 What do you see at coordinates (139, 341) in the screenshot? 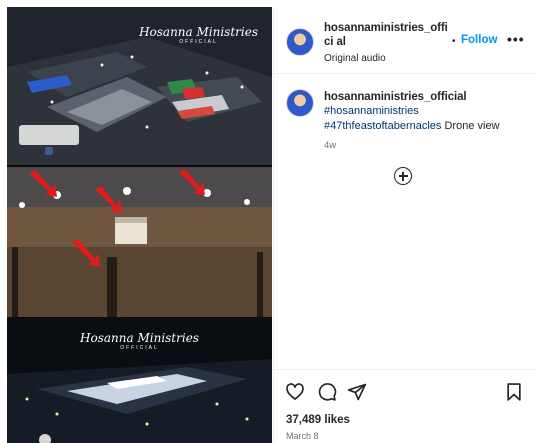
I see `watermark-logo-2: Hosanna Ministries OFFICIAL` at bounding box center [139, 341].